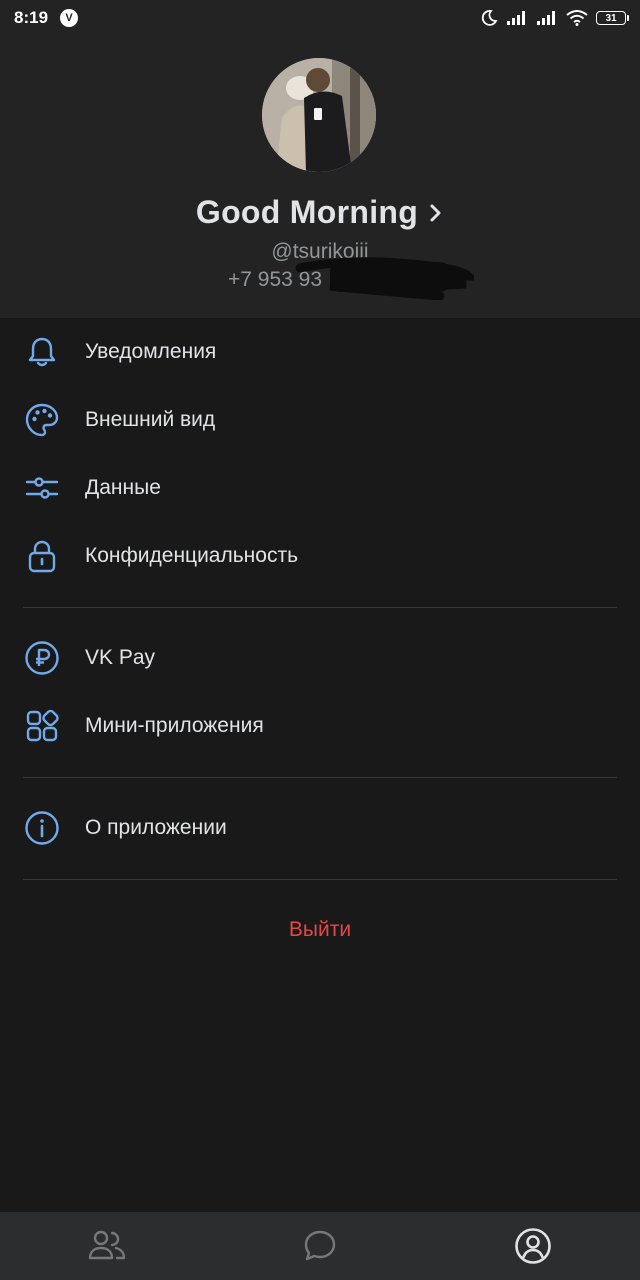 The image size is (640, 1280). I want to click on profile-icon, so click(533, 1246).